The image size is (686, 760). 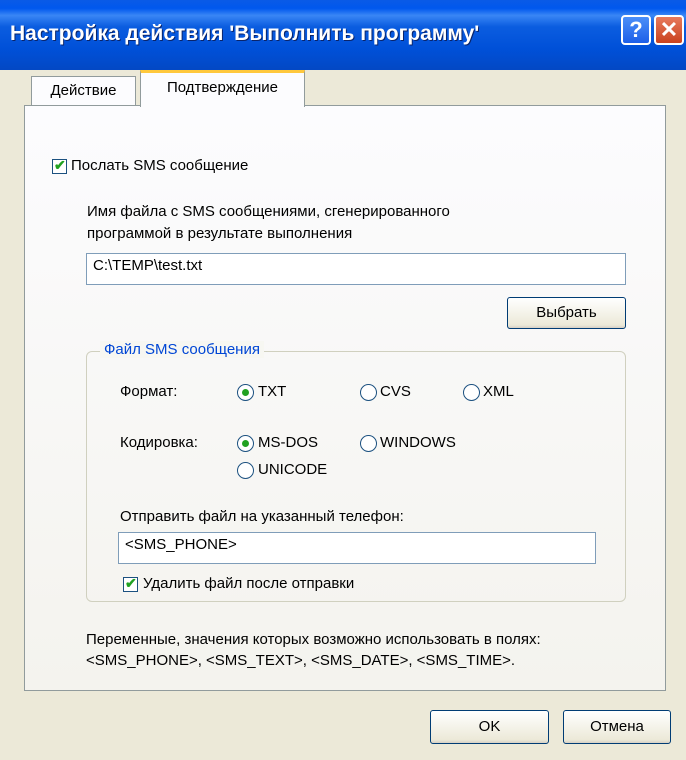 What do you see at coordinates (418, 442) in the screenshot?
I see `encoding-windows-label: WINDOWS` at bounding box center [418, 442].